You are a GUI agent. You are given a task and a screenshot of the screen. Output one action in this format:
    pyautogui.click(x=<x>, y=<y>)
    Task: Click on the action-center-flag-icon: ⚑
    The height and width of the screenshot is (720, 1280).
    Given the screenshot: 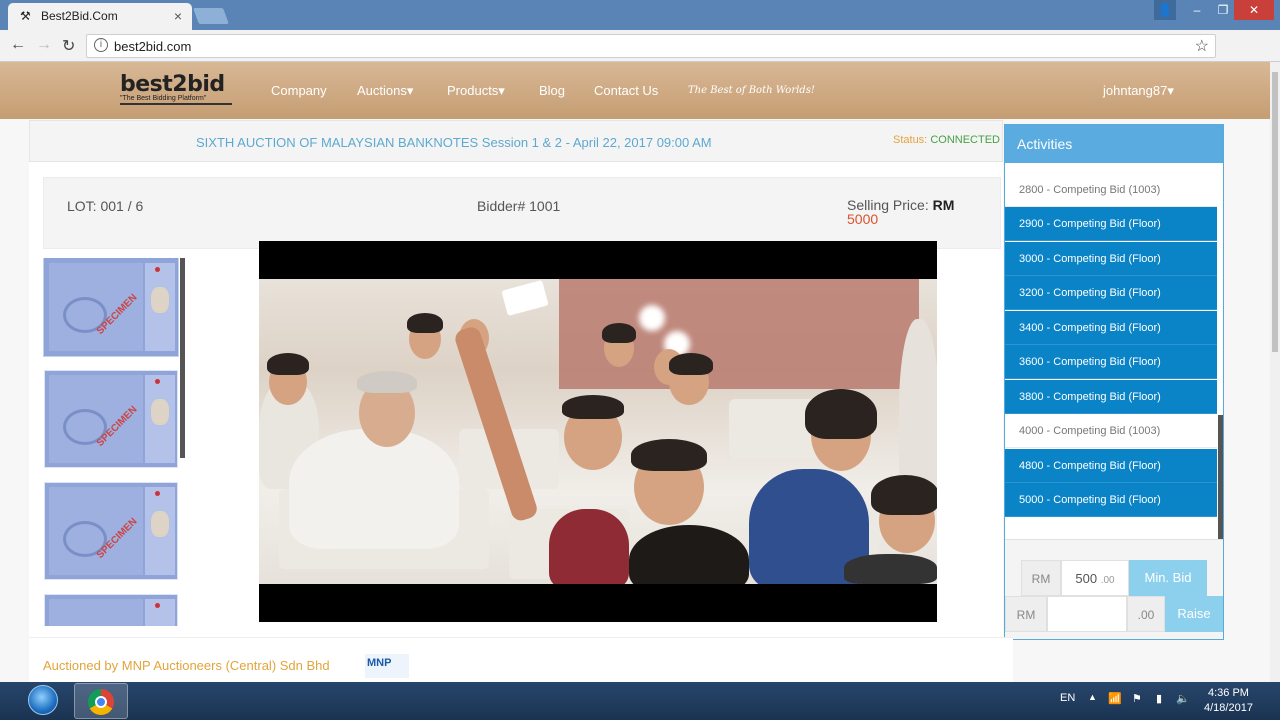 What is the action you would take?
    pyautogui.click(x=1137, y=698)
    